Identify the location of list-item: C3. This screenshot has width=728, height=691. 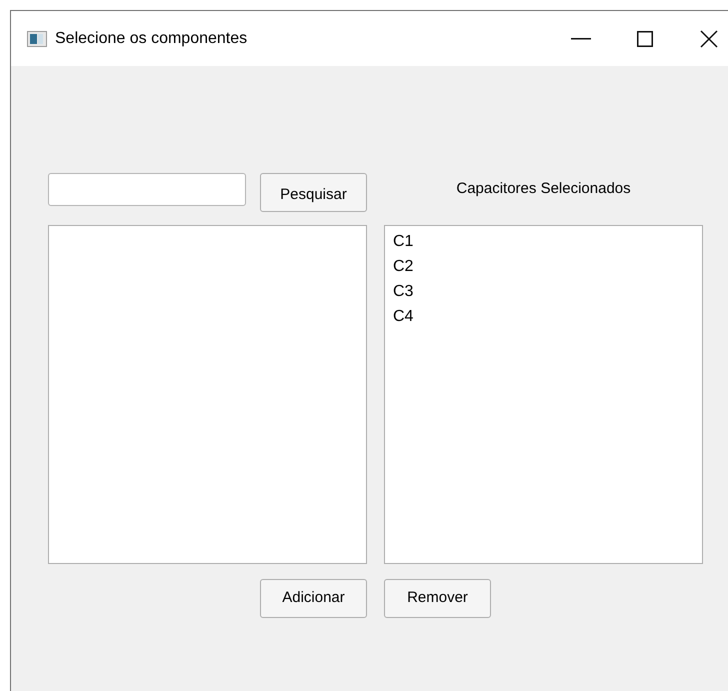
(403, 291).